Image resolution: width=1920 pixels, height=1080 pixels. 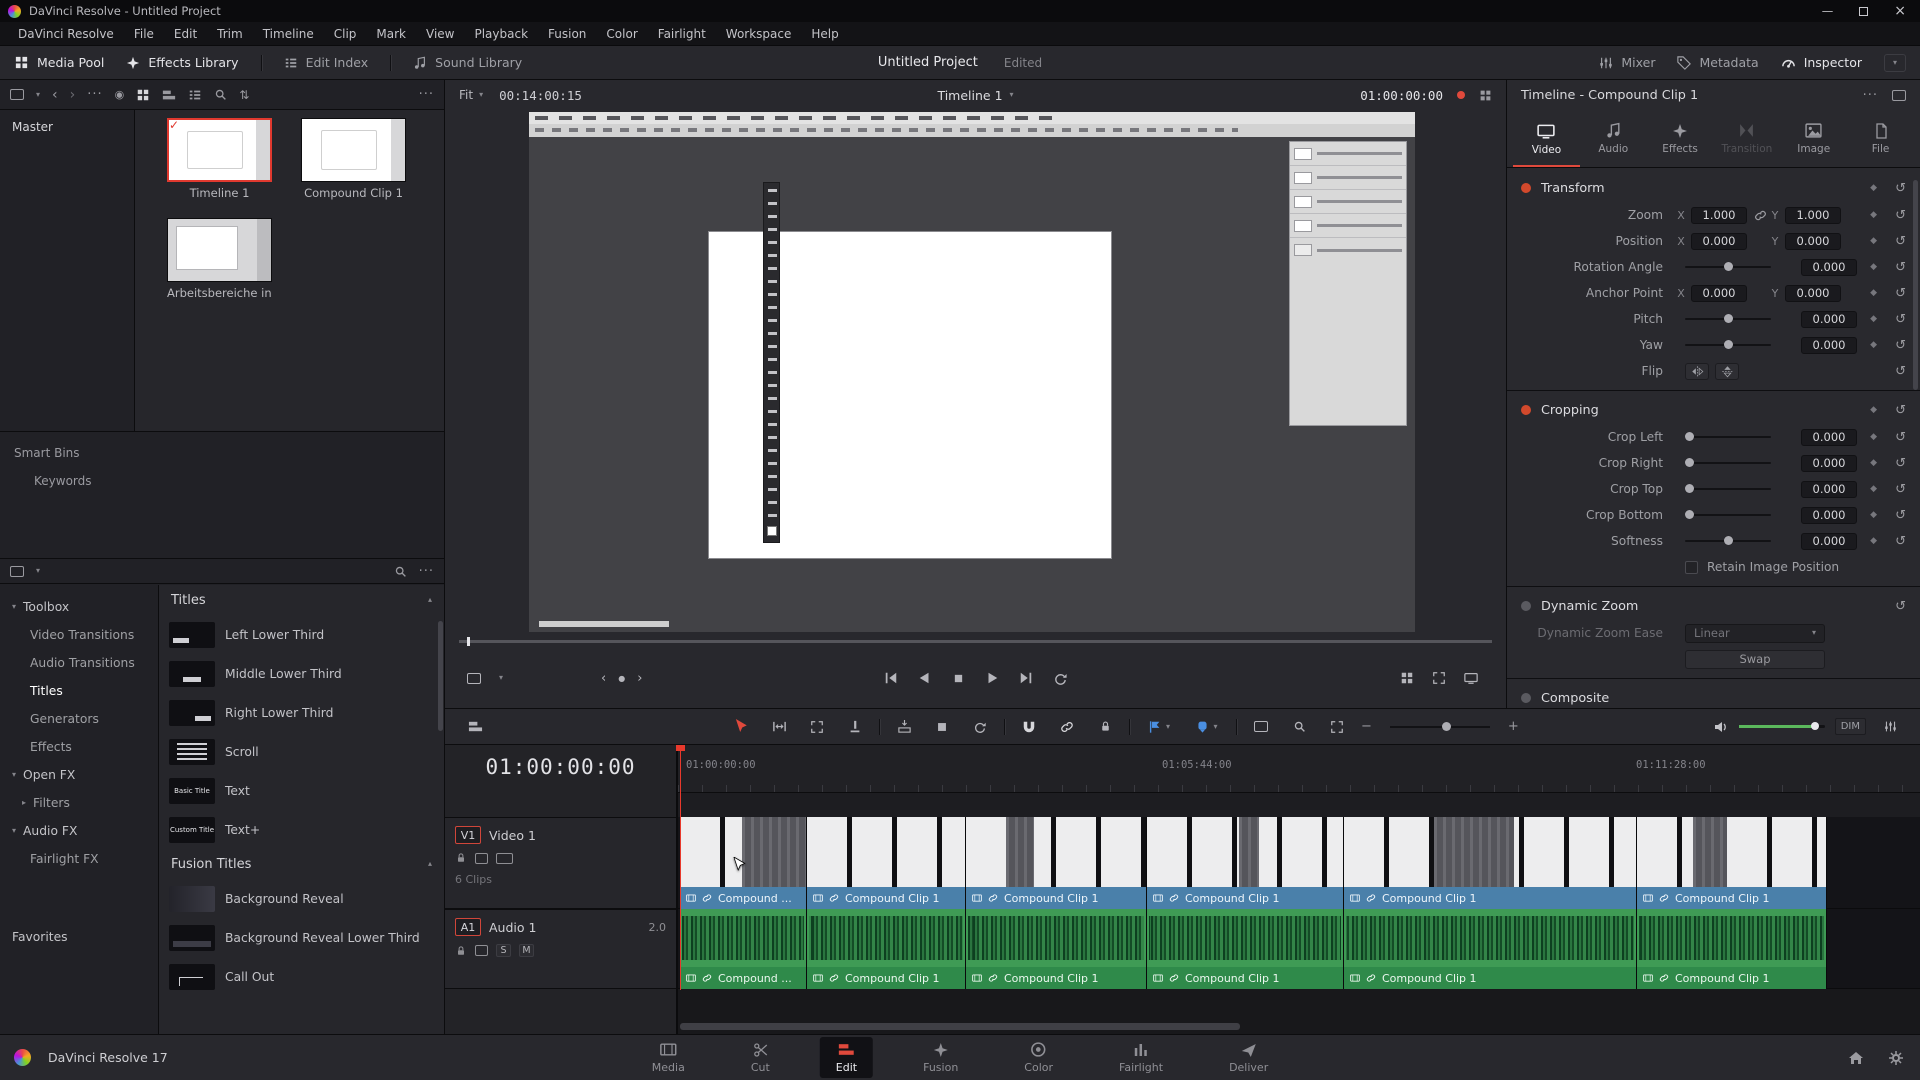 I want to click on tab-file: File, so click(x=1880, y=138).